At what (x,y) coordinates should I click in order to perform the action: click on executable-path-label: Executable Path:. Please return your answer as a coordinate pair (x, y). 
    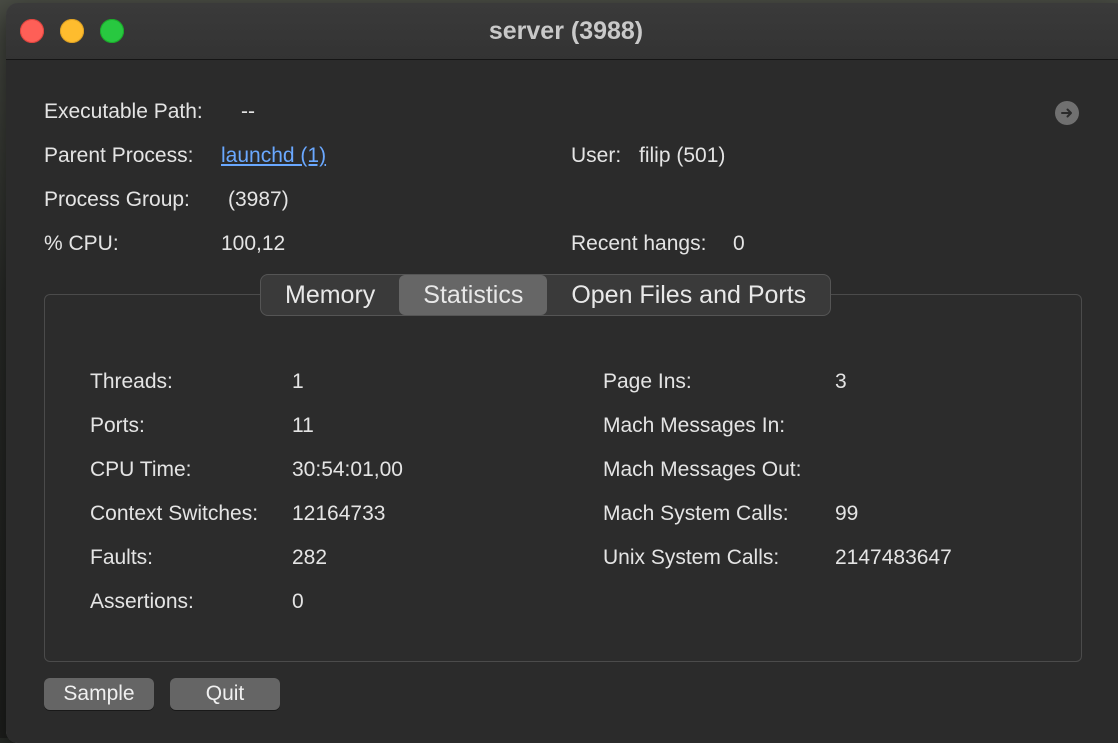
    Looking at the image, I should click on (123, 111).